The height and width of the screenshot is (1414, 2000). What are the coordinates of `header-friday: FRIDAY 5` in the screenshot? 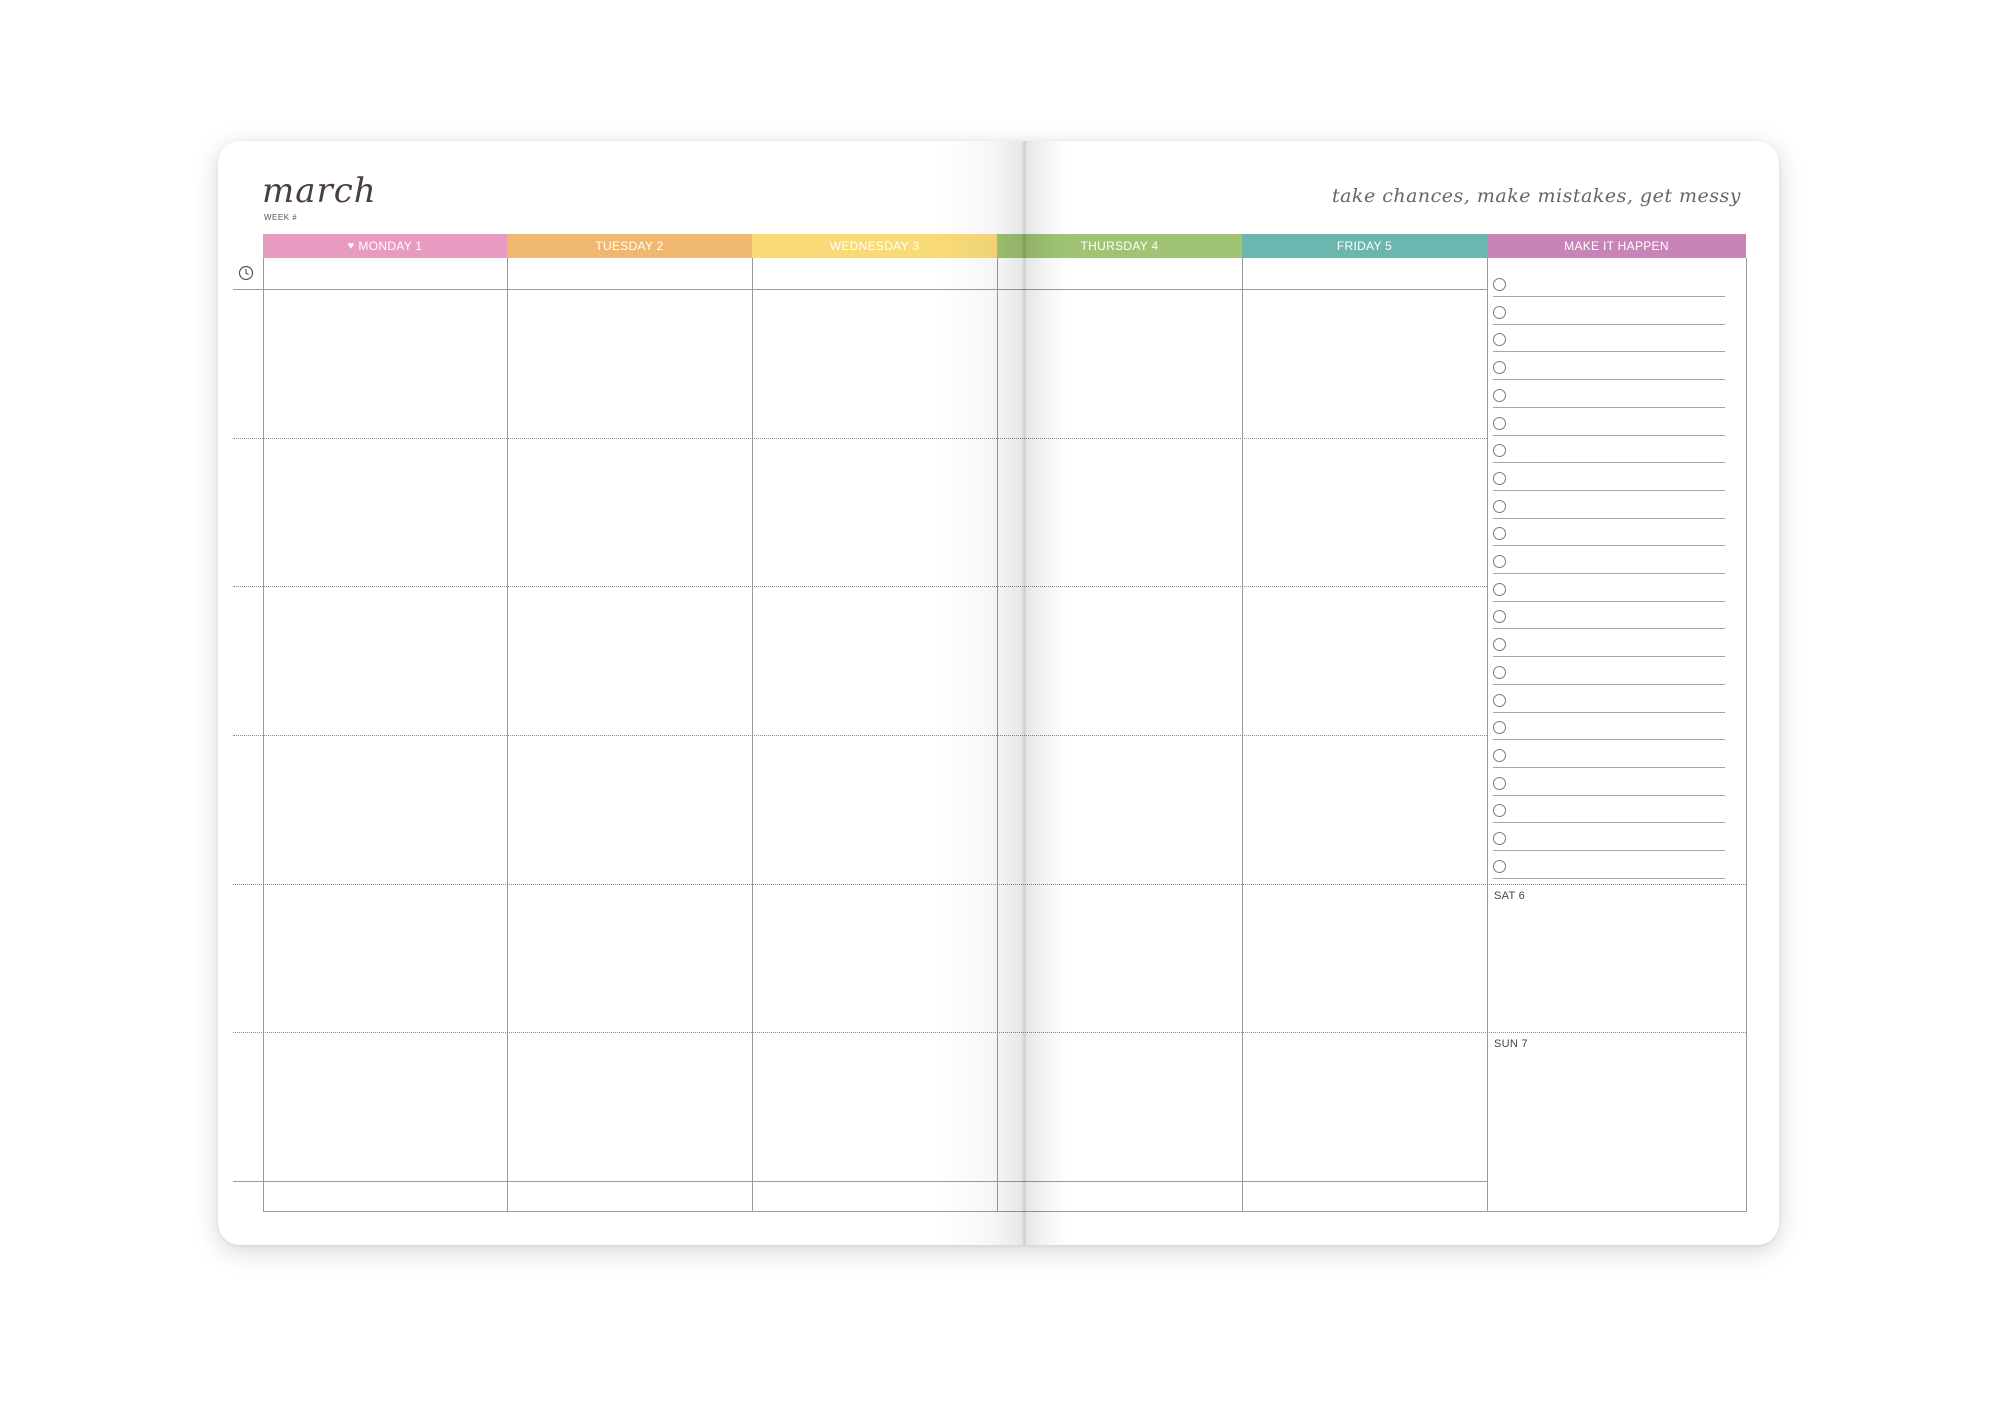 It's located at (1364, 246).